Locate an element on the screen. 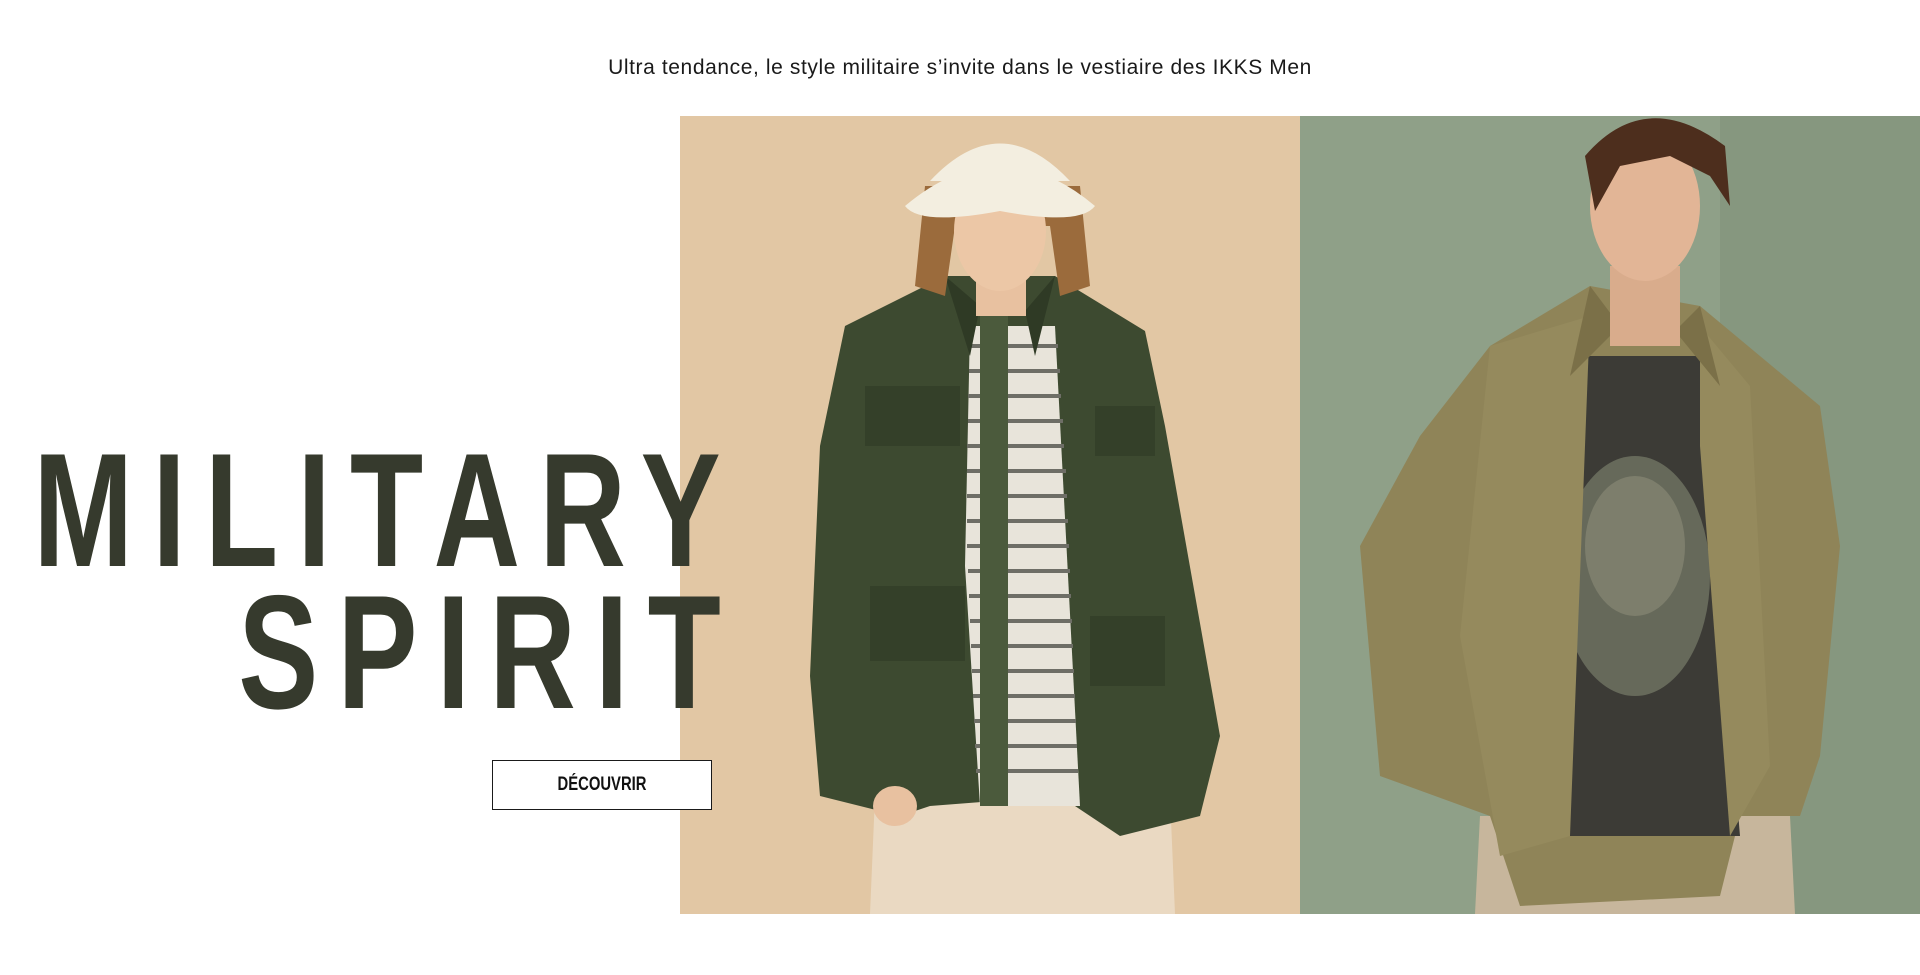 The height and width of the screenshot is (975, 1920). headline-spirit: SPIRIT is located at coordinates (489, 652).